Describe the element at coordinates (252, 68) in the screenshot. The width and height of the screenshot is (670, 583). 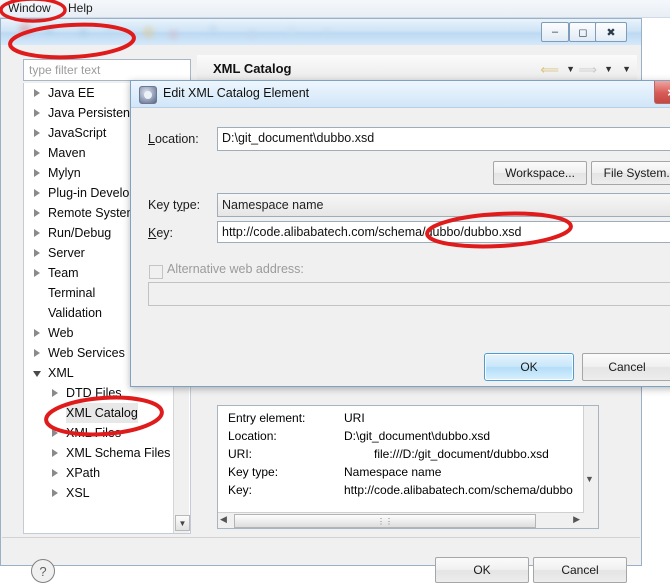
I see `page-title: XML Catalog` at that location.